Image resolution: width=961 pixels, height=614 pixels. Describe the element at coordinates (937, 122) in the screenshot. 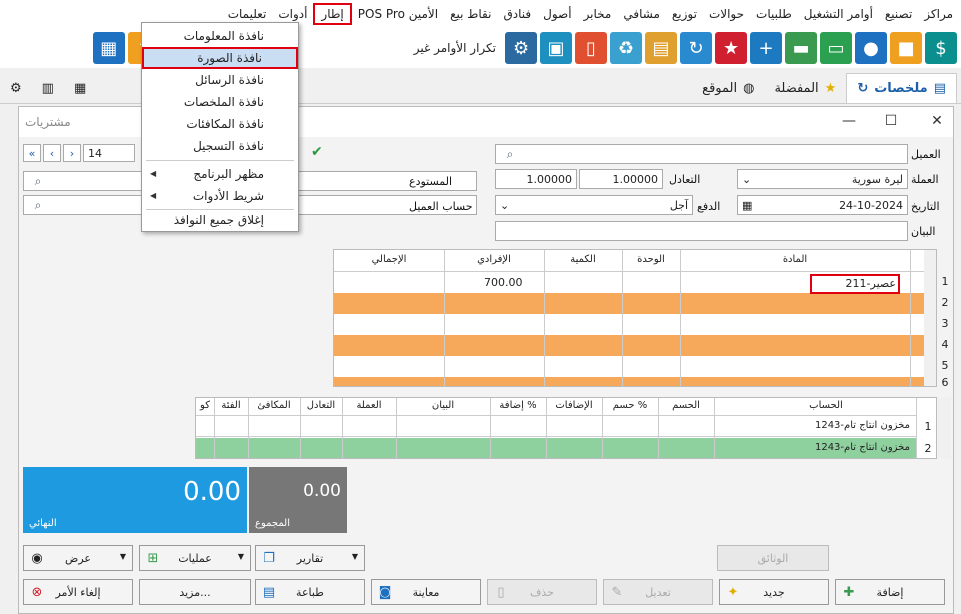

I see `close-icon: ✕` at that location.